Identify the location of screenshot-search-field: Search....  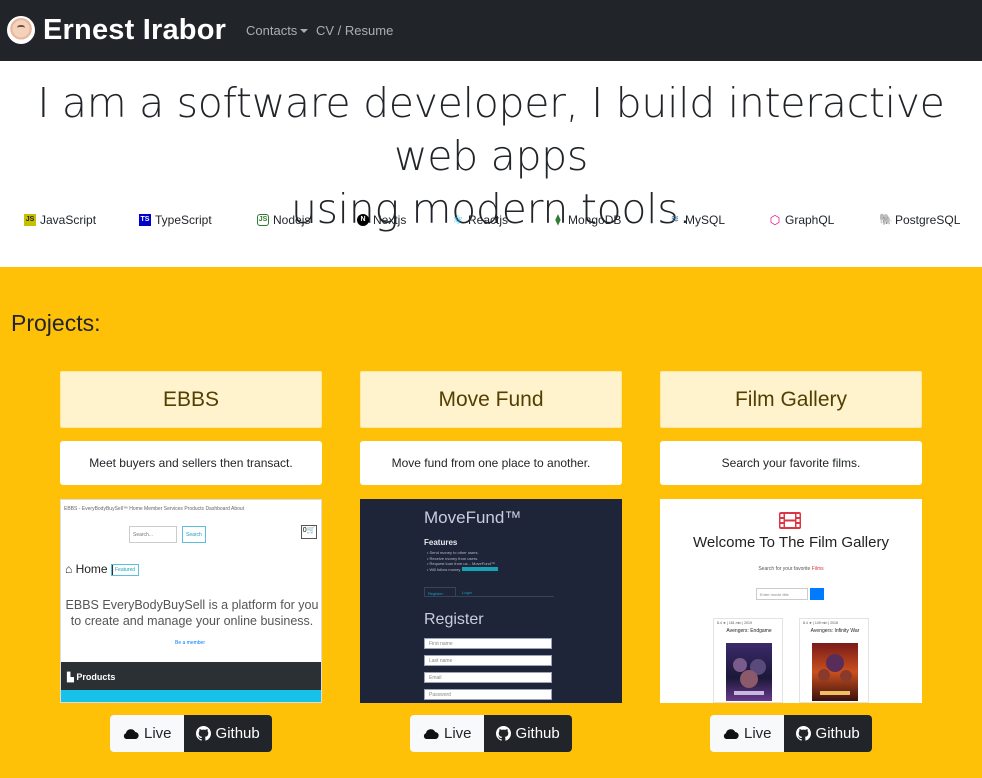
(153, 534).